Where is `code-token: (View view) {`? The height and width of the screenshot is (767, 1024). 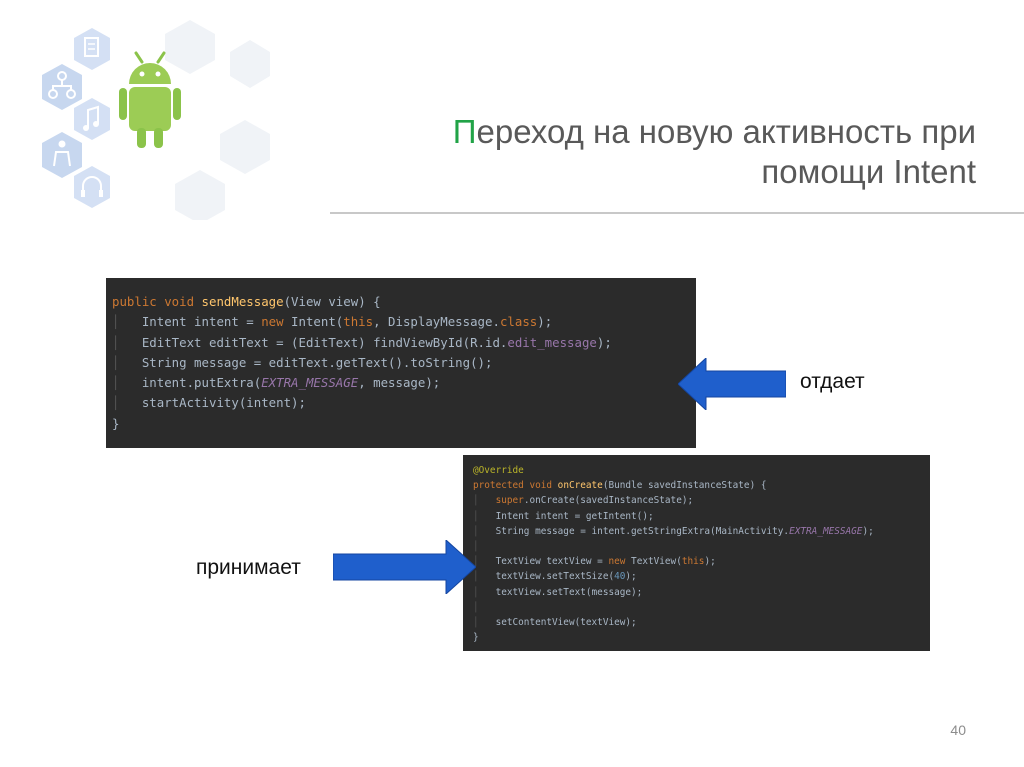
code-token: (View view) { is located at coordinates (332, 301).